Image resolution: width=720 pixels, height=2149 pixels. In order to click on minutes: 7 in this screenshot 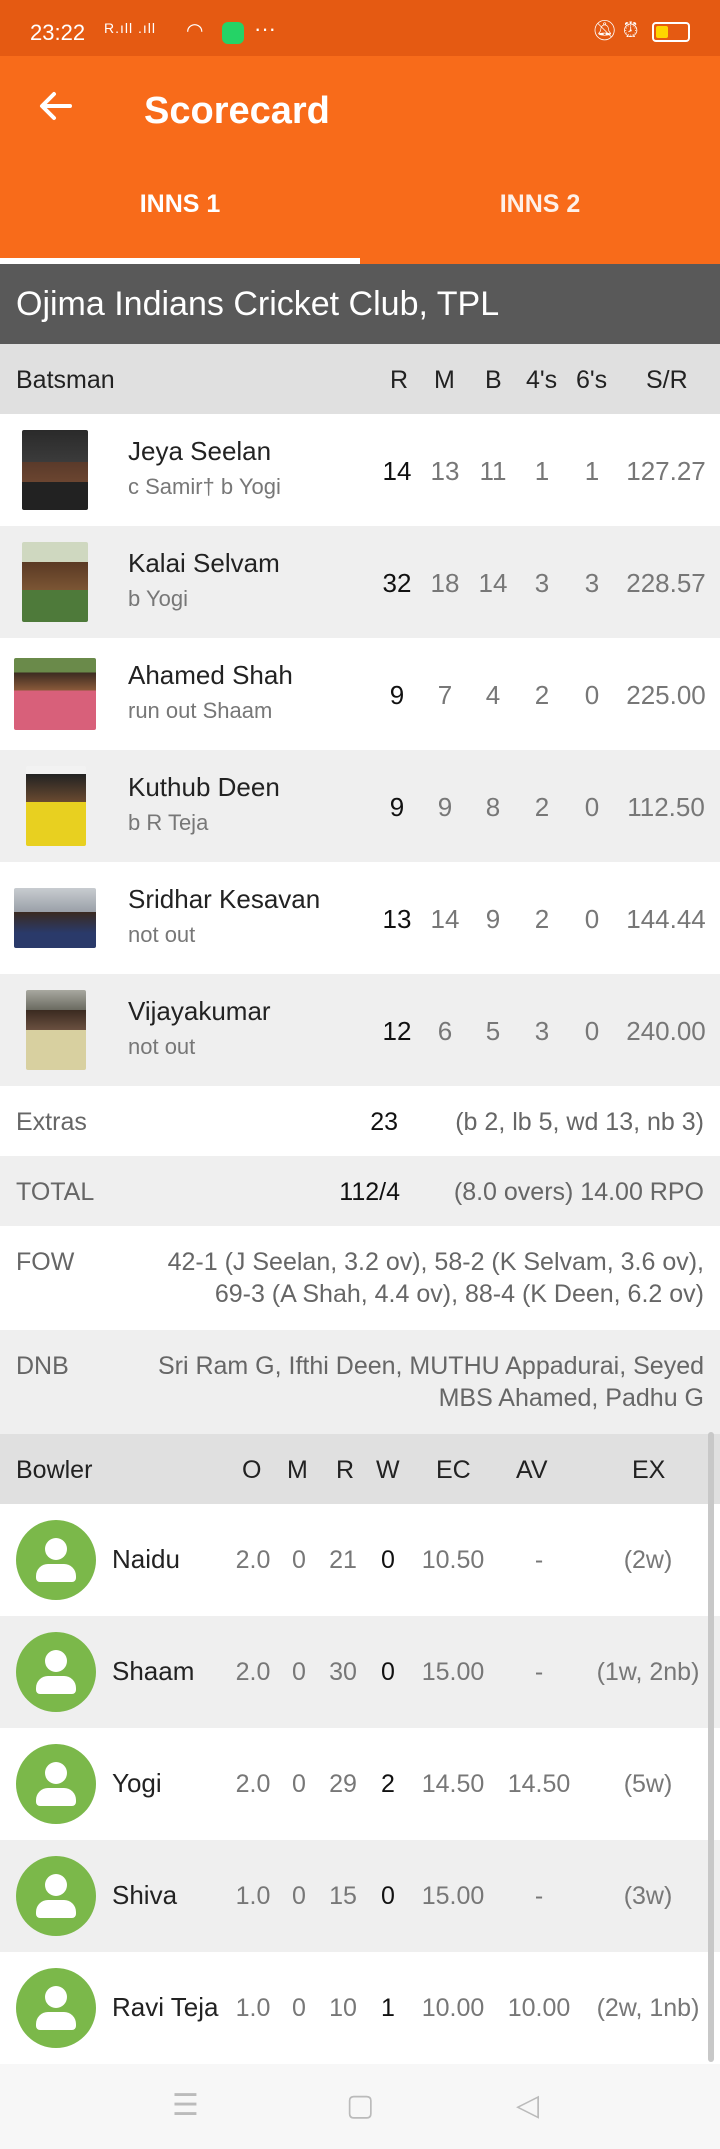, I will do `click(445, 695)`.